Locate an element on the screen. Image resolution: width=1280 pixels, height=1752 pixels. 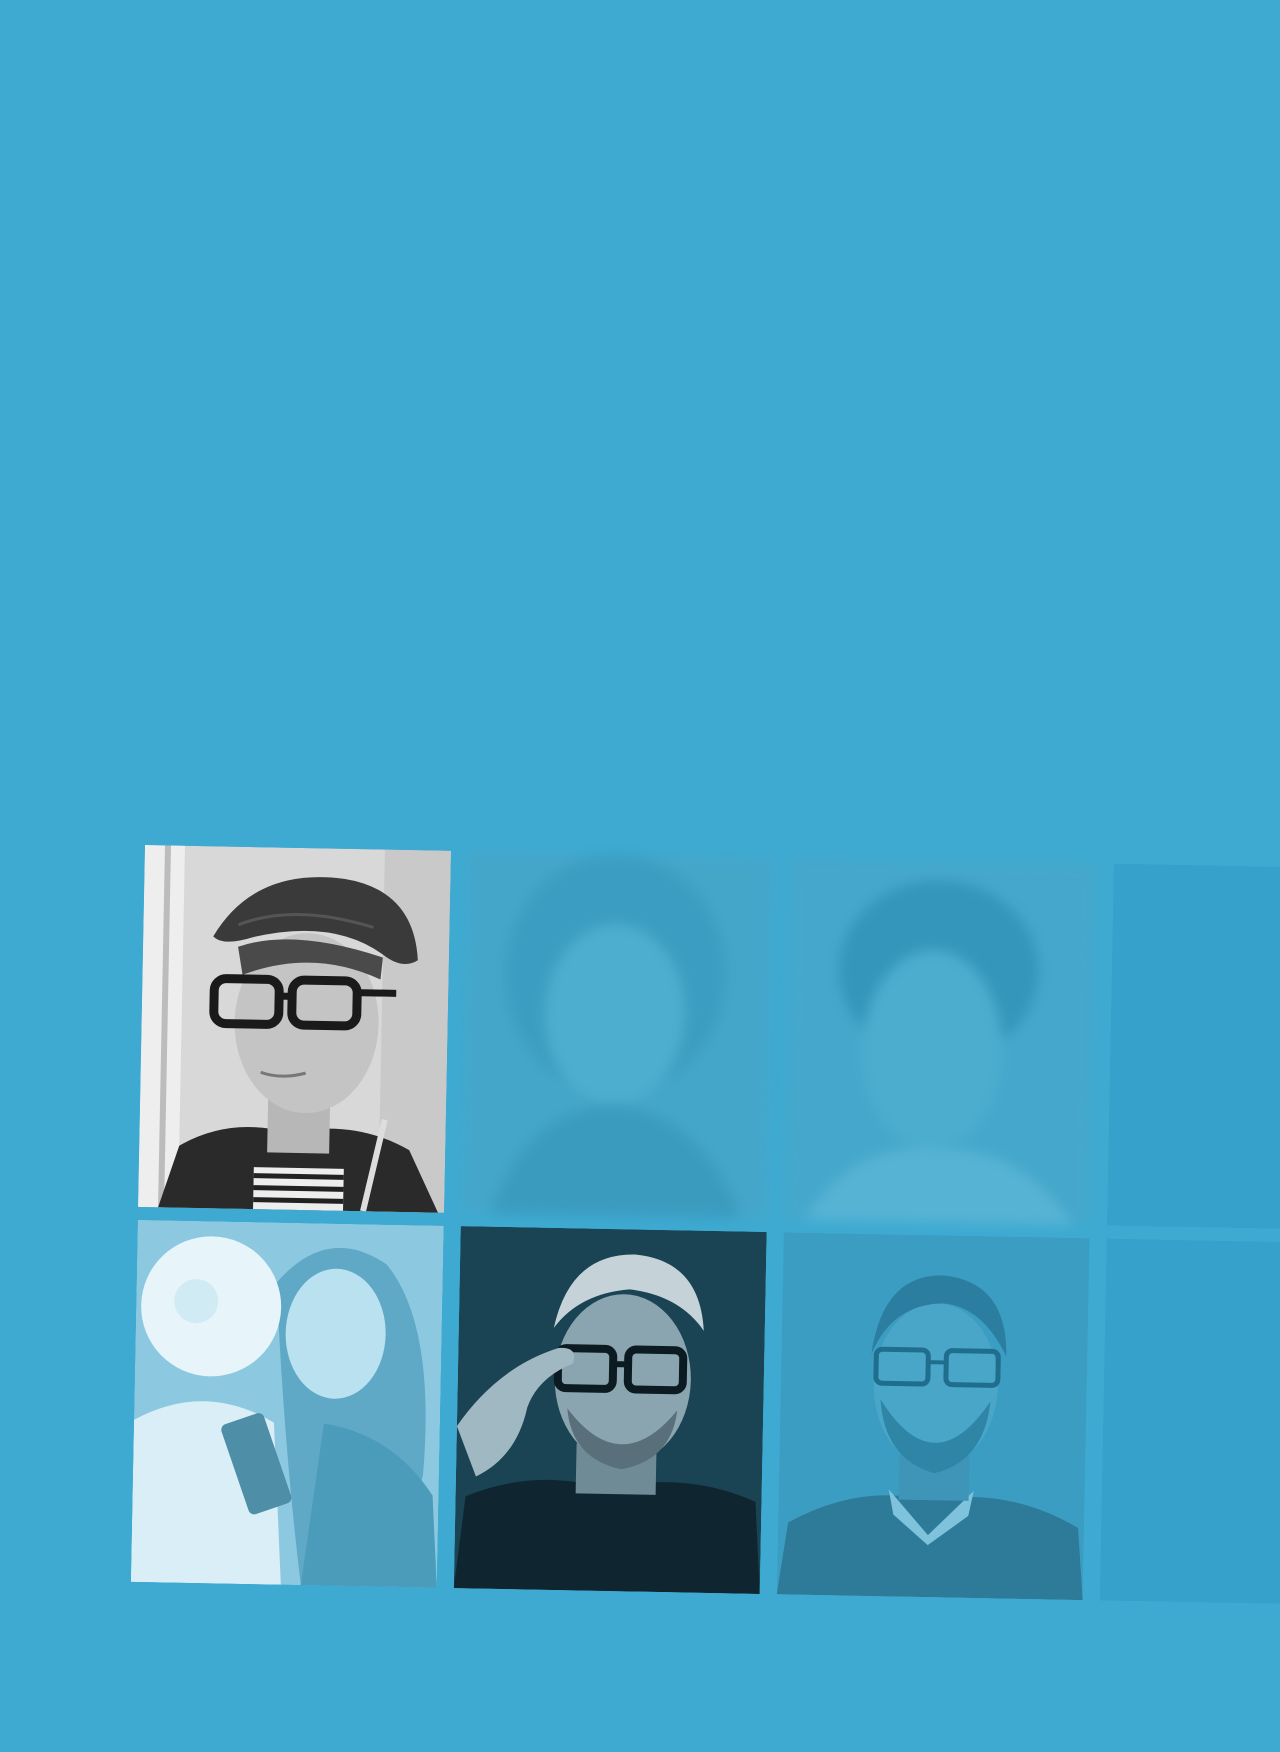
portrait-woman-blurred-image is located at coordinates (617, 1035).